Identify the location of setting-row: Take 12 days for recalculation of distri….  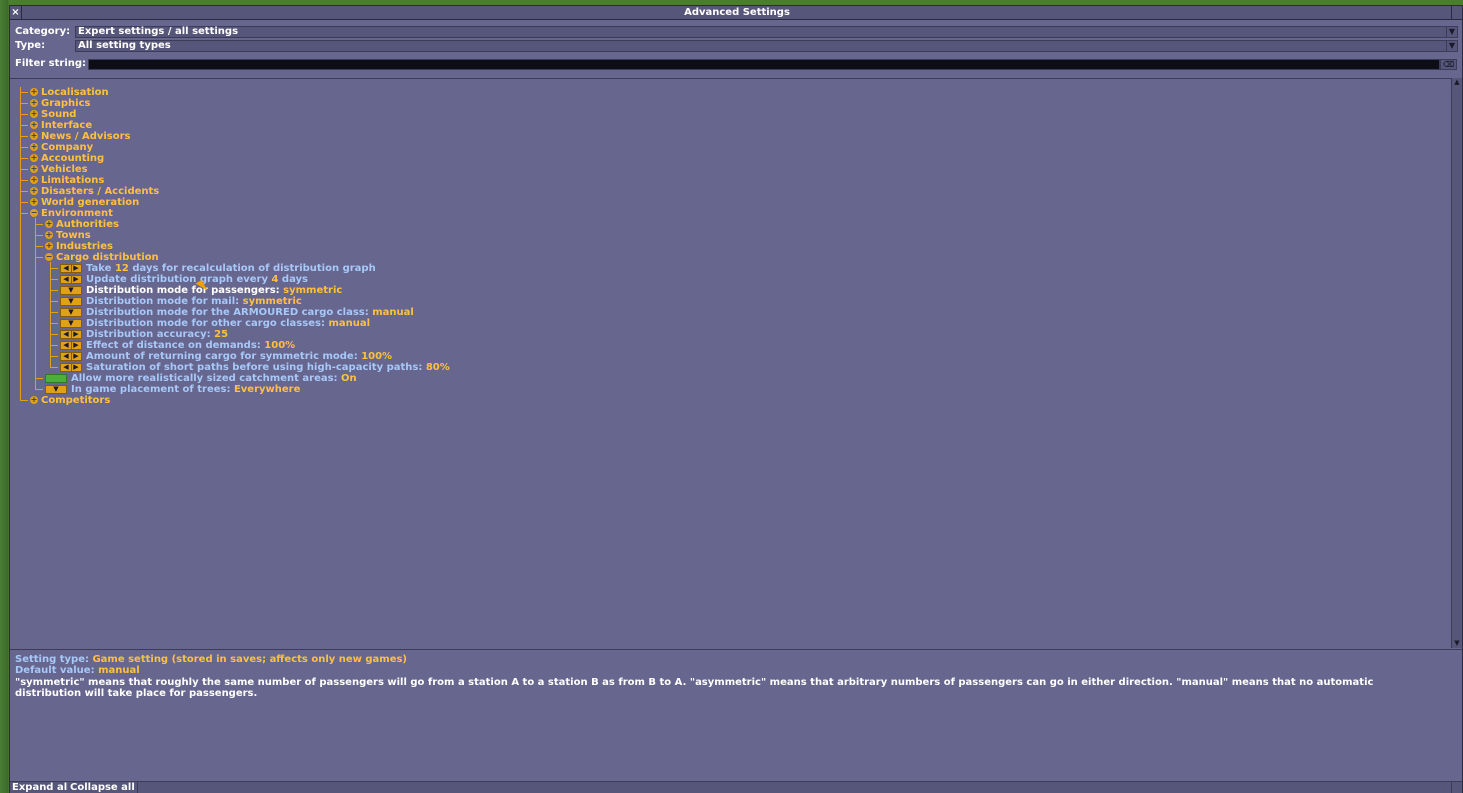
(231, 268).